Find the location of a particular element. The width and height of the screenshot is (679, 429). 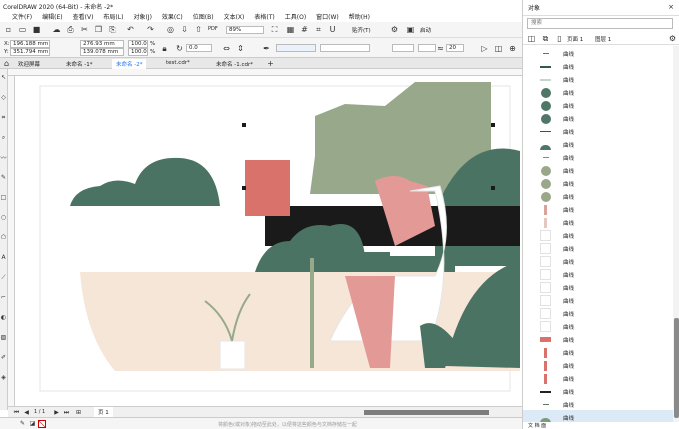

scale-height-field: 100.0 is located at coordinates (138, 52).